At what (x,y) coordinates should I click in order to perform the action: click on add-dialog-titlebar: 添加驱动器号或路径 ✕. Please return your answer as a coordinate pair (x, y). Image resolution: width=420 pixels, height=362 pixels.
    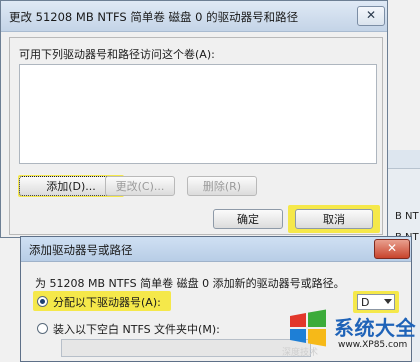
    Looking at the image, I should click on (216, 249).